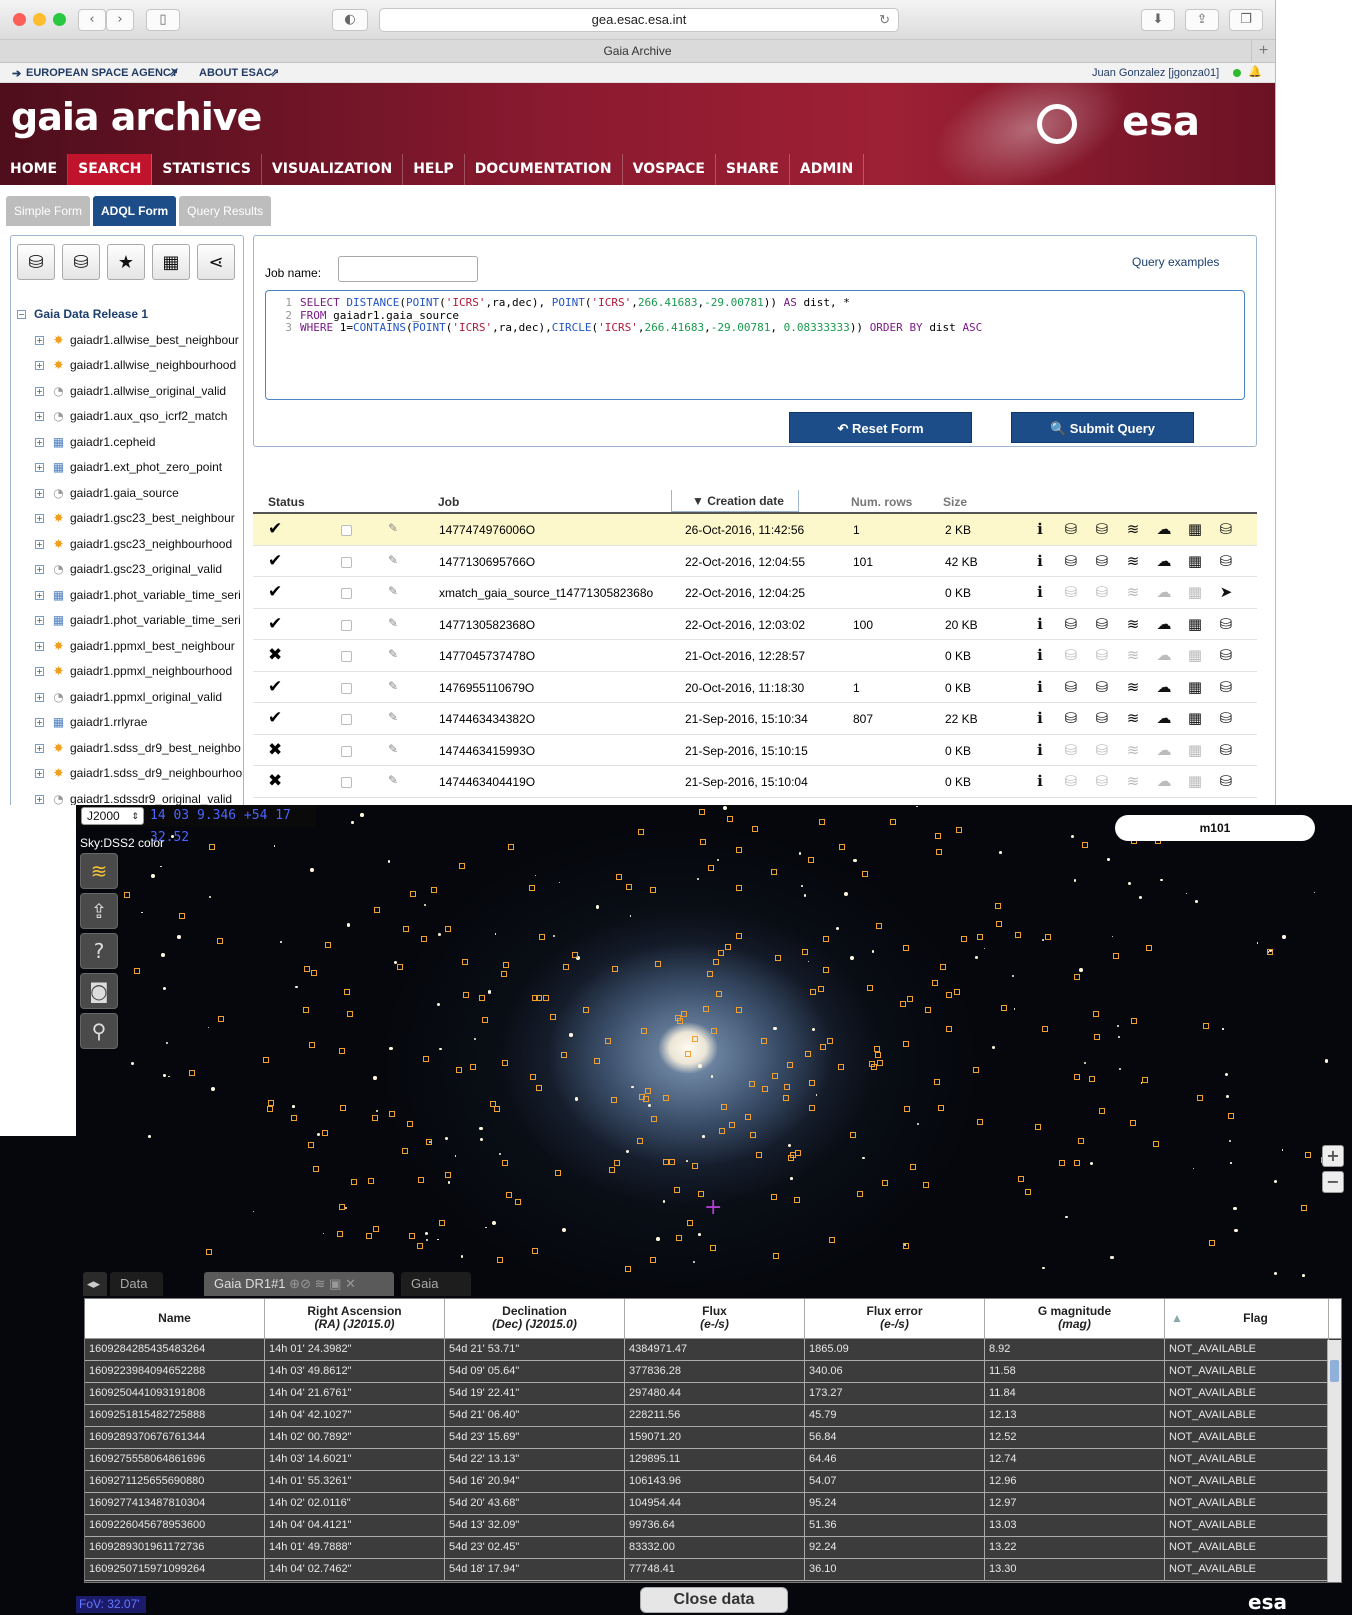 This screenshot has width=1352, height=1615. I want to click on tree-item: + ◔ gaiadr1.gaia_source, so click(129, 494).